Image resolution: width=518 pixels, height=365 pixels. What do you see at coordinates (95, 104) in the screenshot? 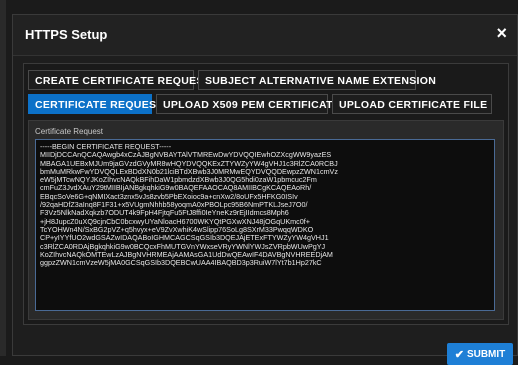
I see `tab-certificate-request: CERTIFICATE REQUEST` at bounding box center [95, 104].